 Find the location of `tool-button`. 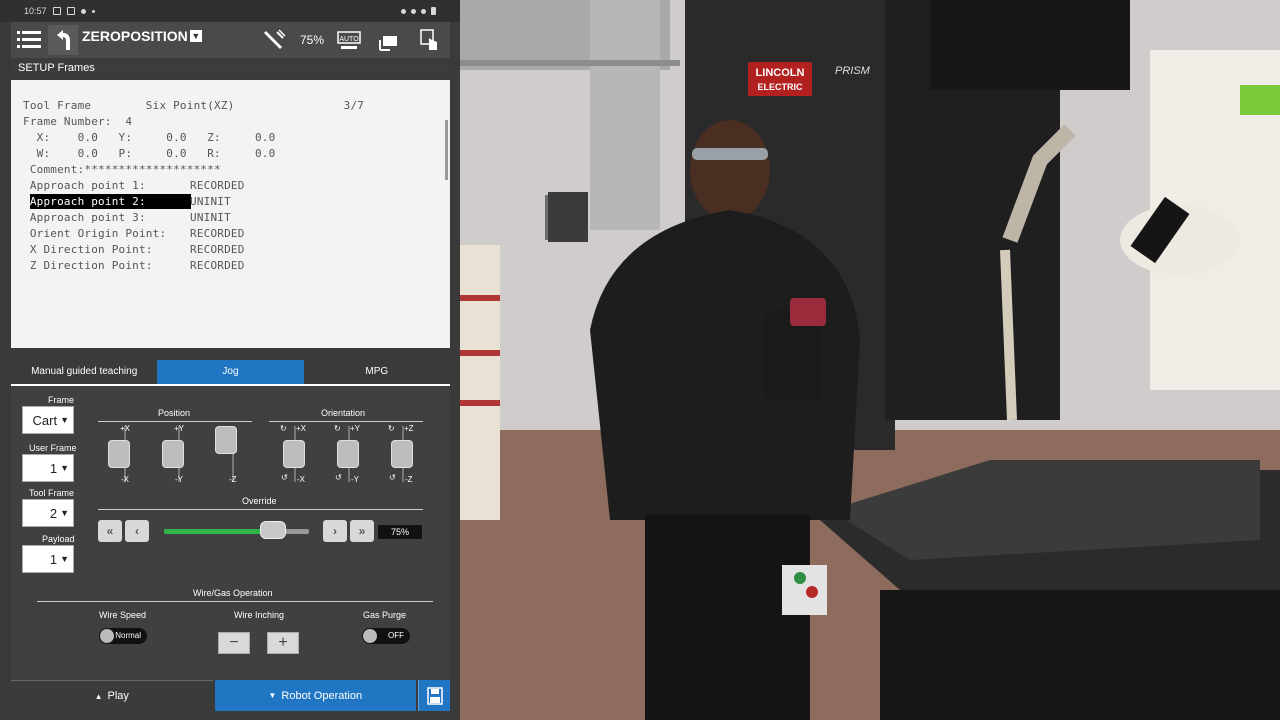

tool-button is located at coordinates (275, 40).